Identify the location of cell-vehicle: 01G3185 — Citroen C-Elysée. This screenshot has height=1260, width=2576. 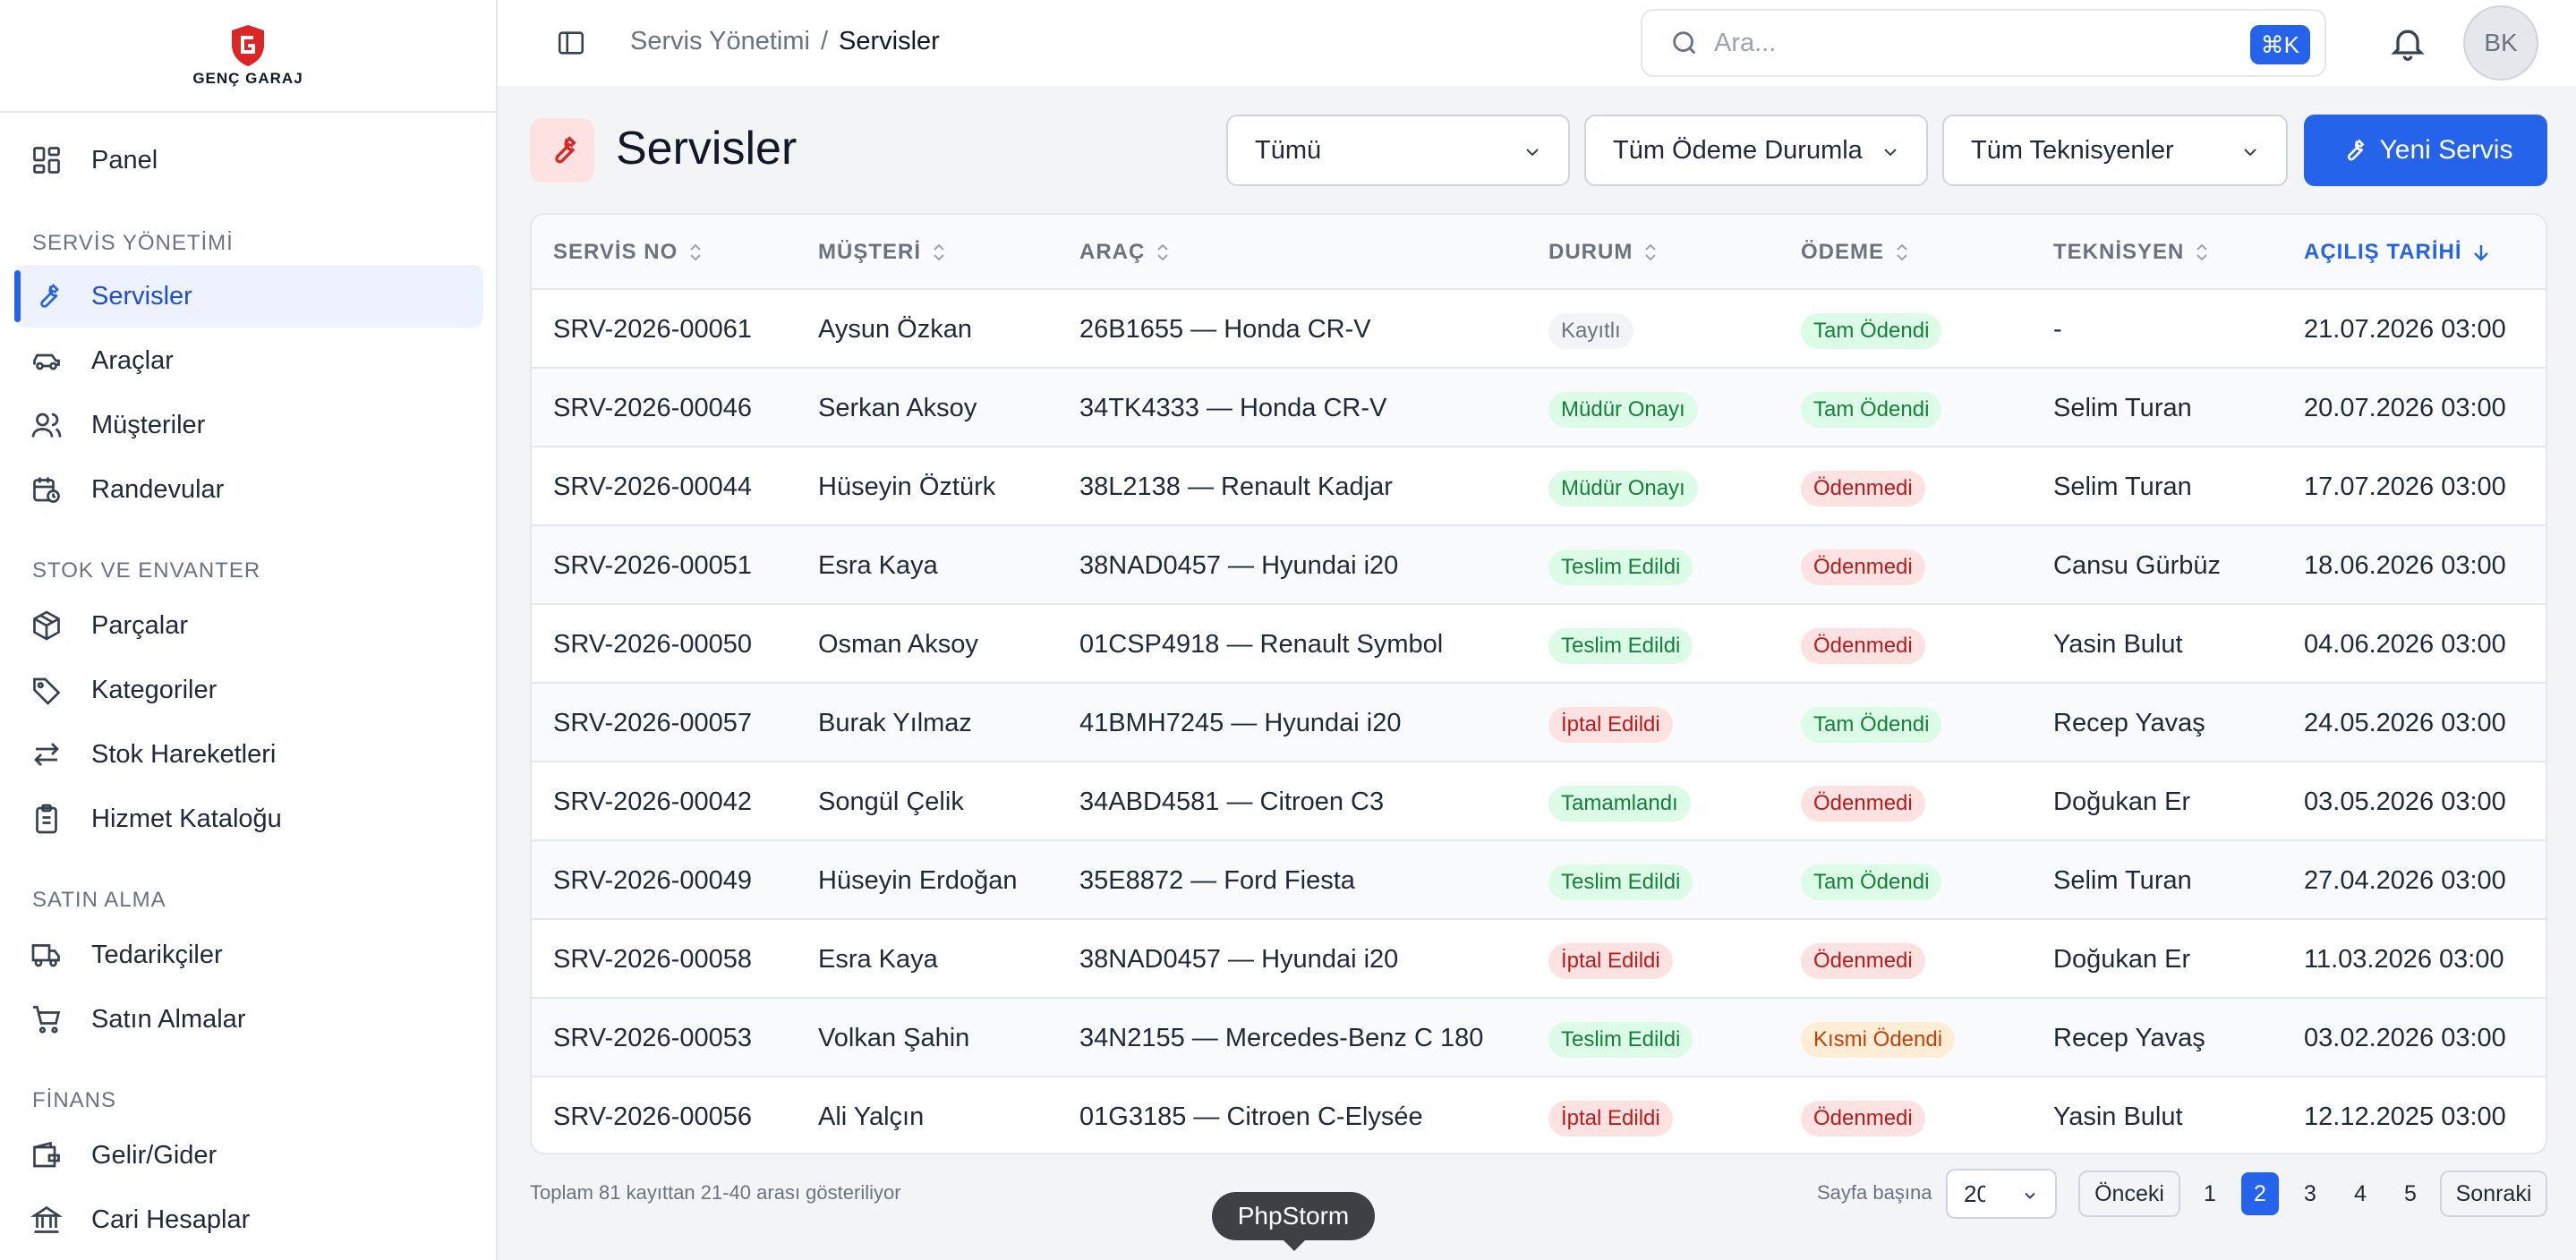
(1251, 1116).